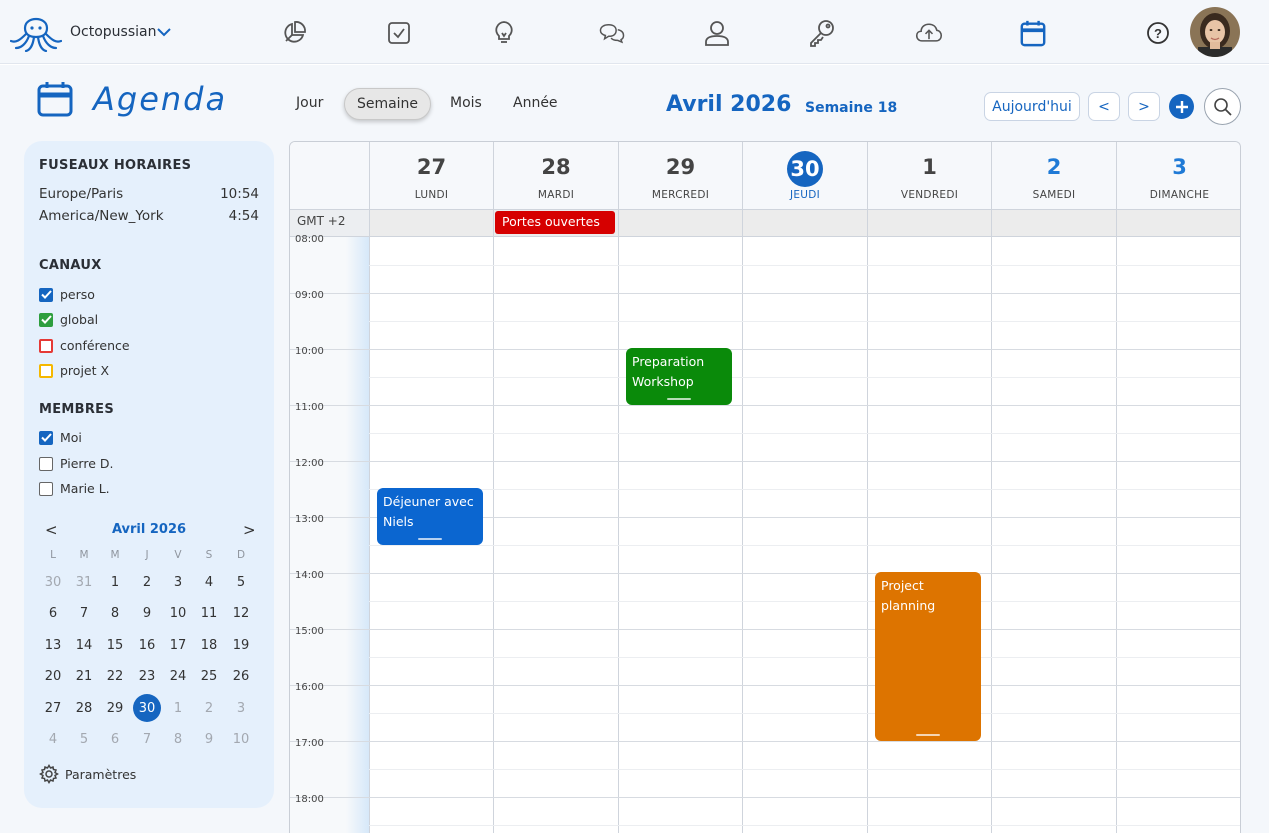  I want to click on keys-icon, so click(822, 33).